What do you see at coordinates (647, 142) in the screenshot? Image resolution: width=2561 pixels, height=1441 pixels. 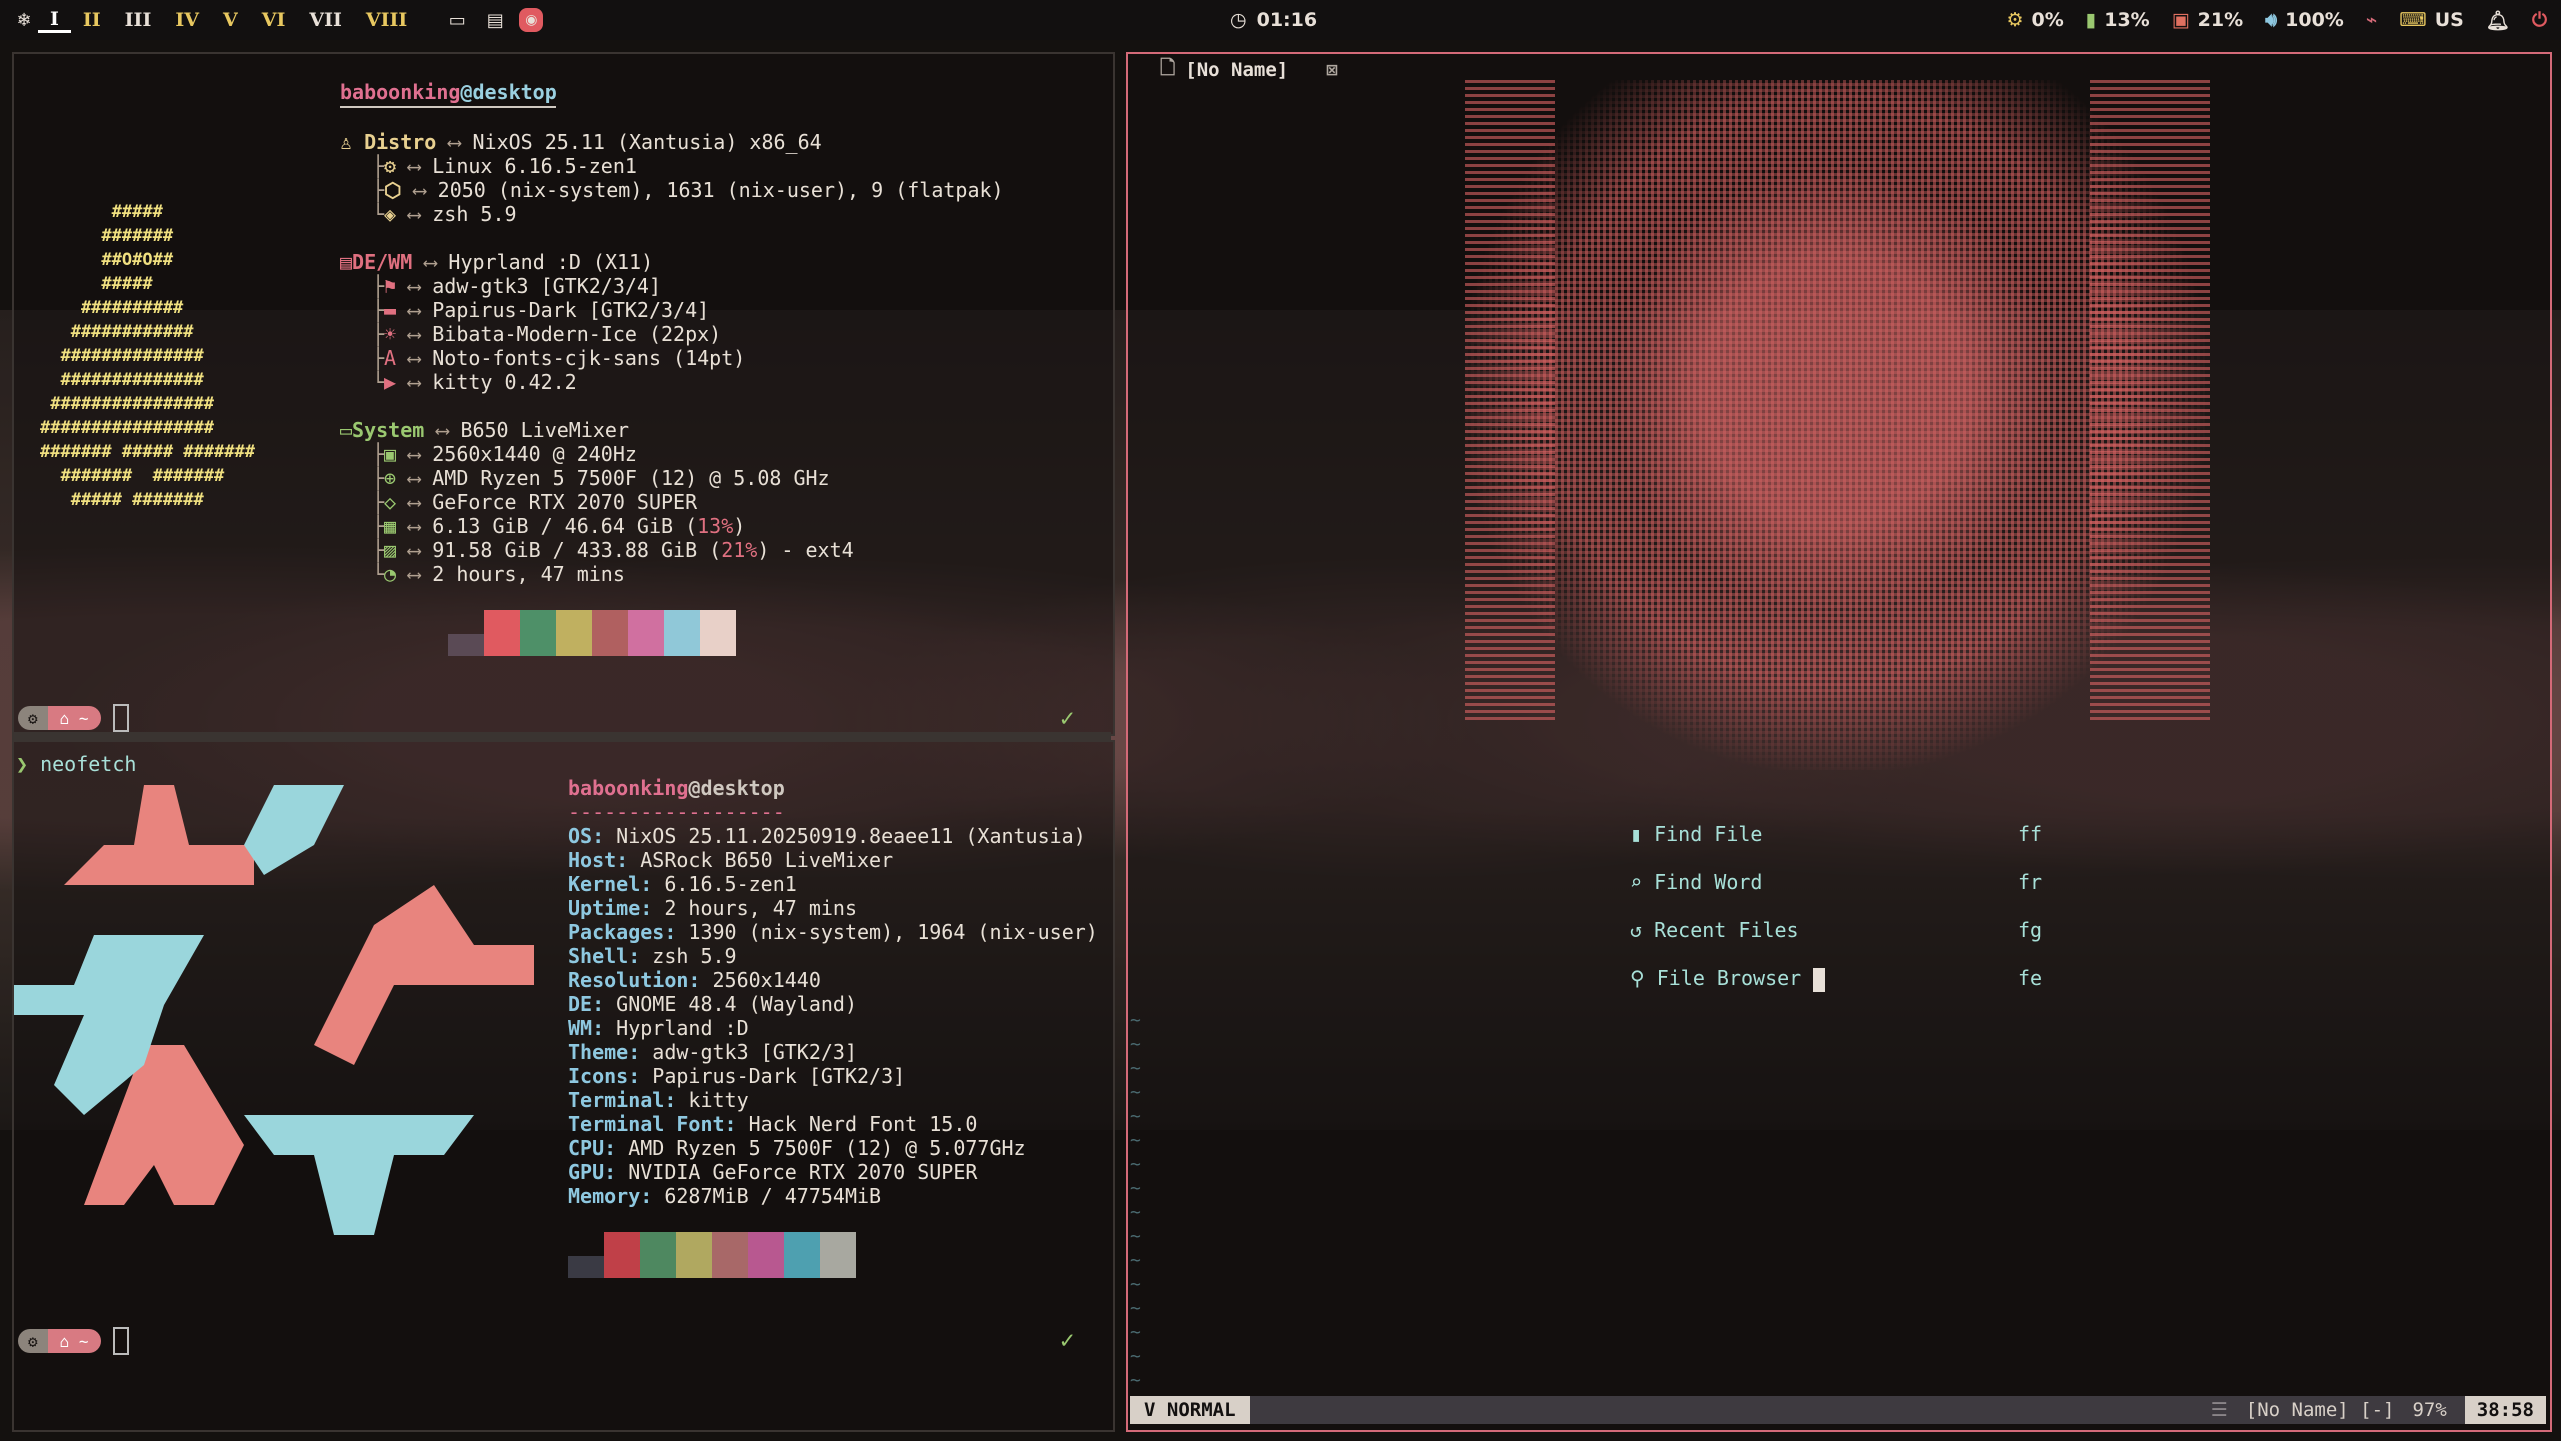 I see `distro-value: NixOS 25.11 (Xantusia) x86_64` at bounding box center [647, 142].